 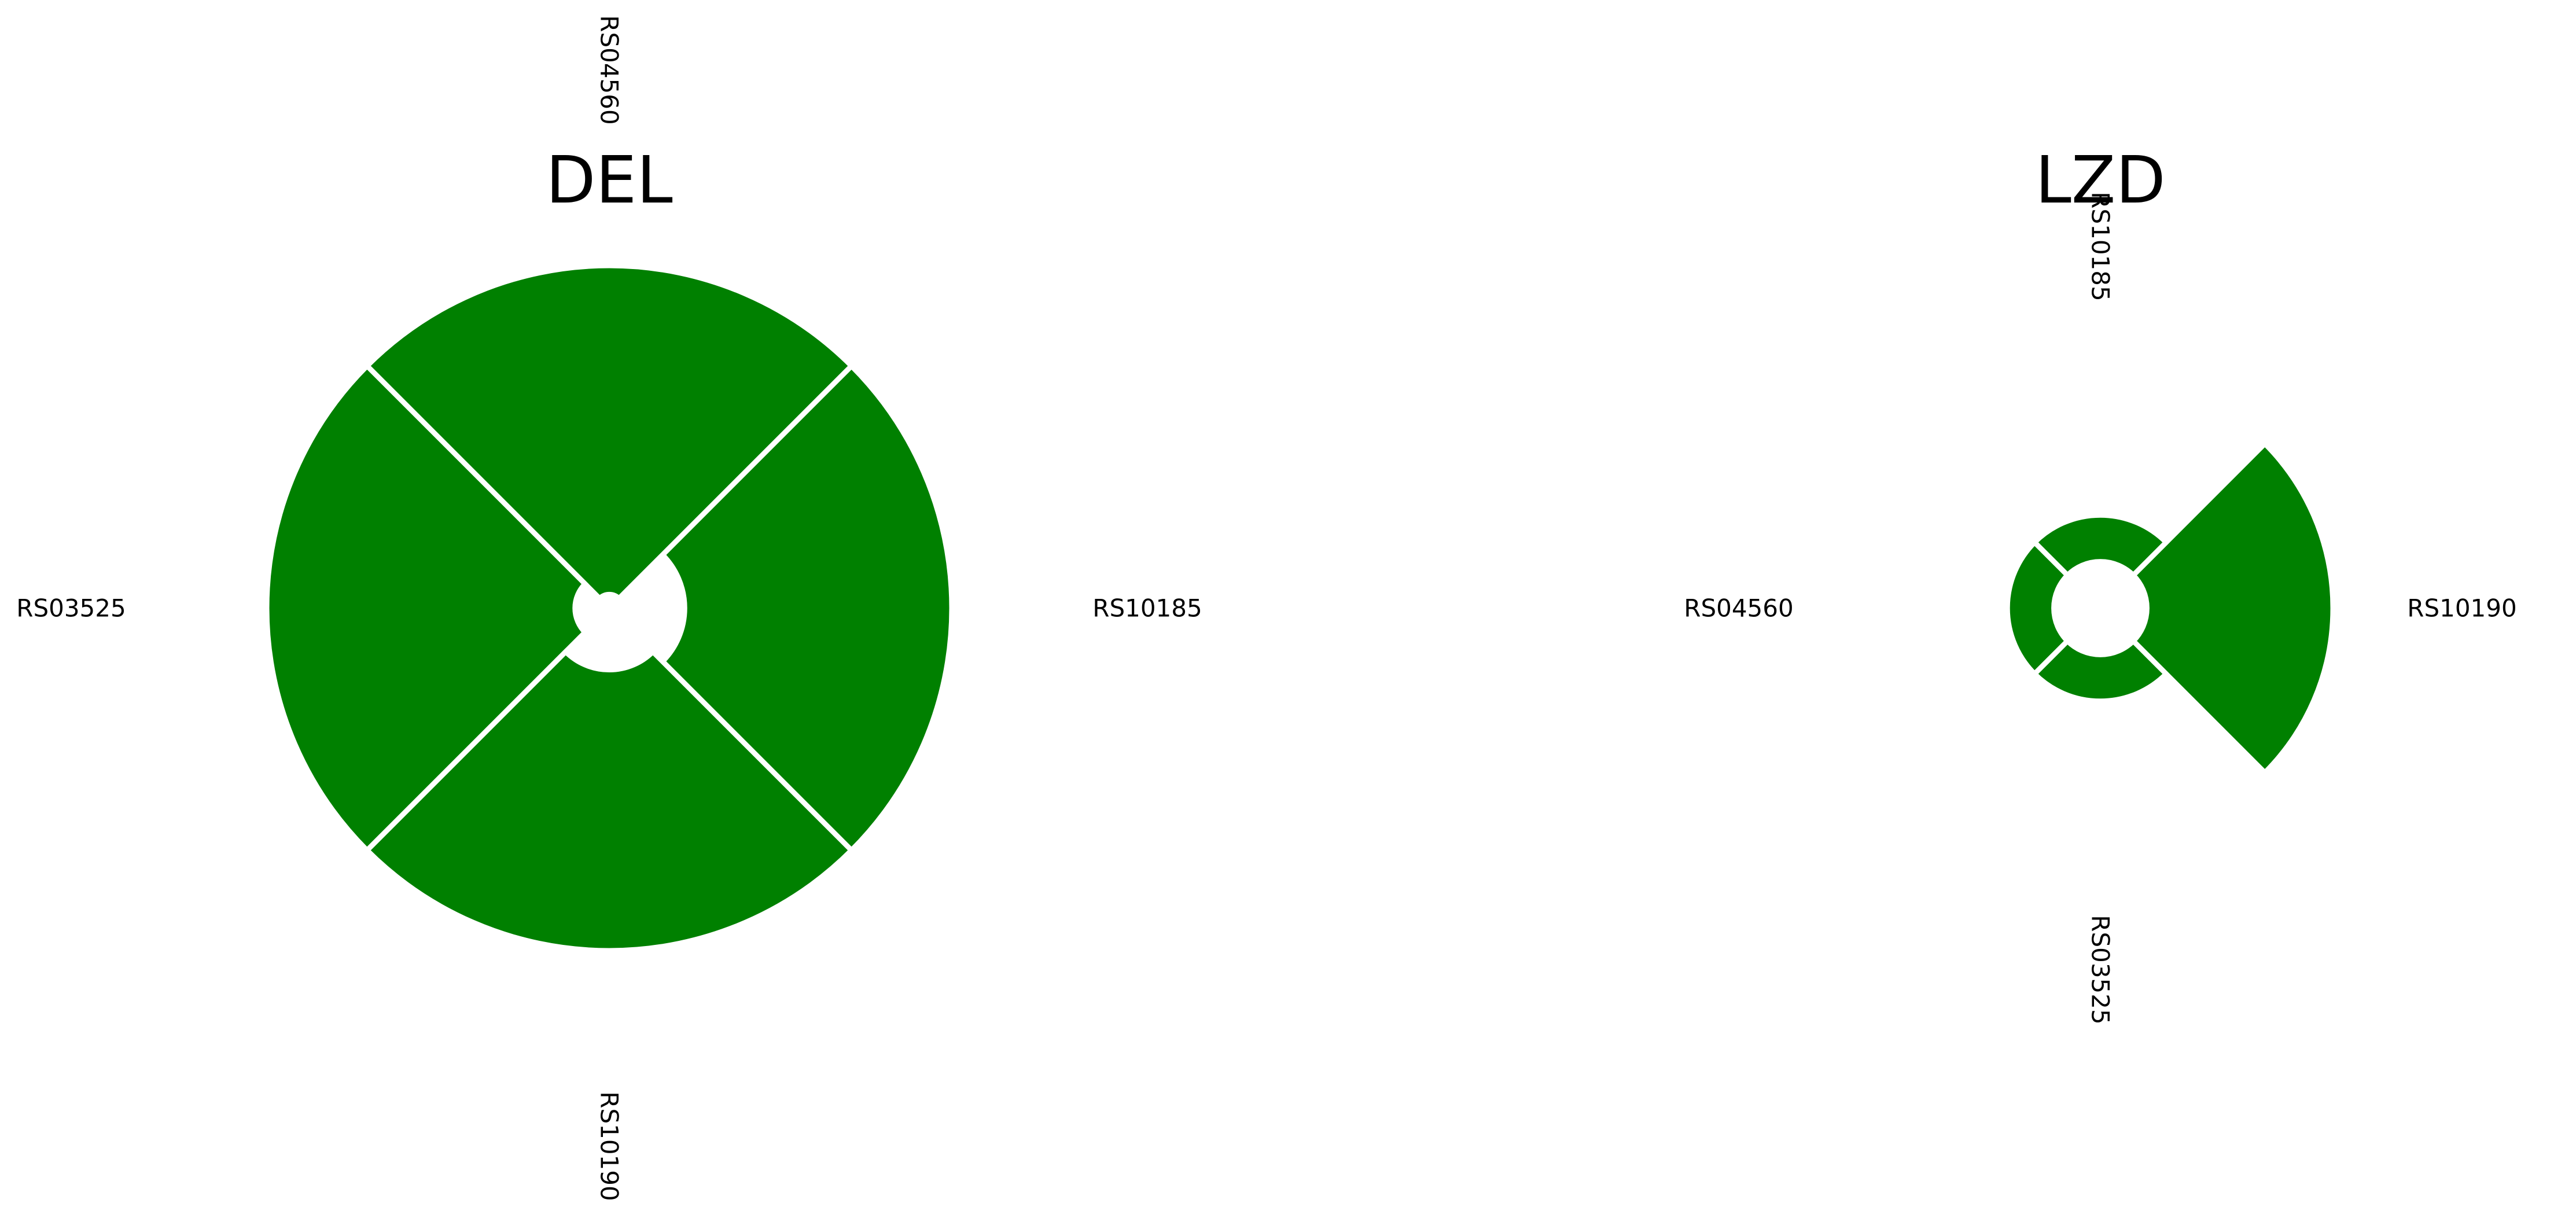 What do you see at coordinates (609, 181) in the screenshot?
I see `chart-title-del: DEL` at bounding box center [609, 181].